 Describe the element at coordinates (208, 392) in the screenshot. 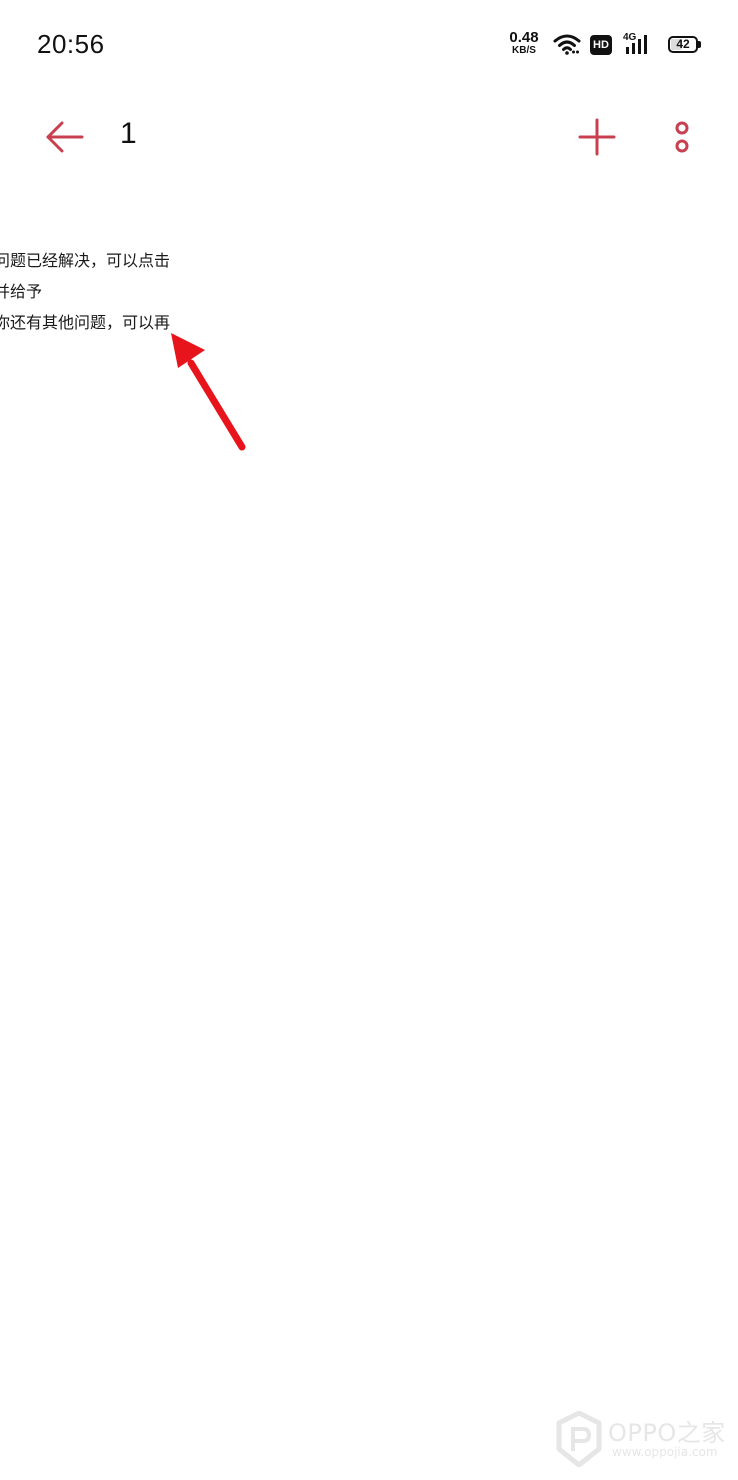

I see `annotation-arrow-icon` at that location.